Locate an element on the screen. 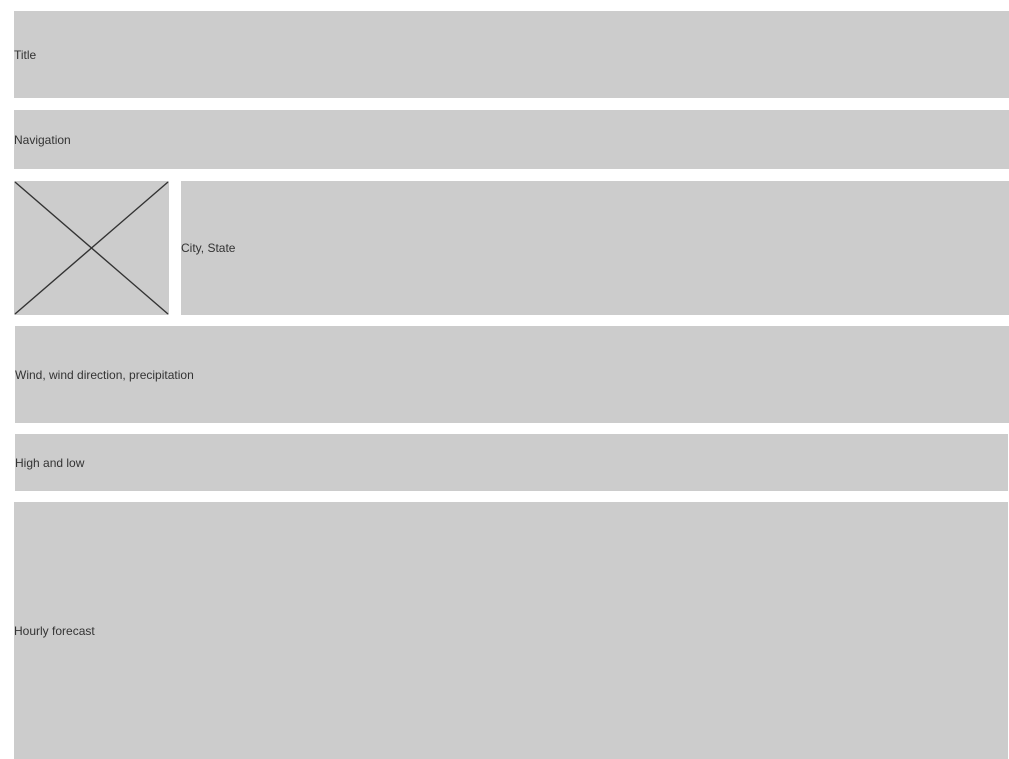  title-block: Title is located at coordinates (511, 54).